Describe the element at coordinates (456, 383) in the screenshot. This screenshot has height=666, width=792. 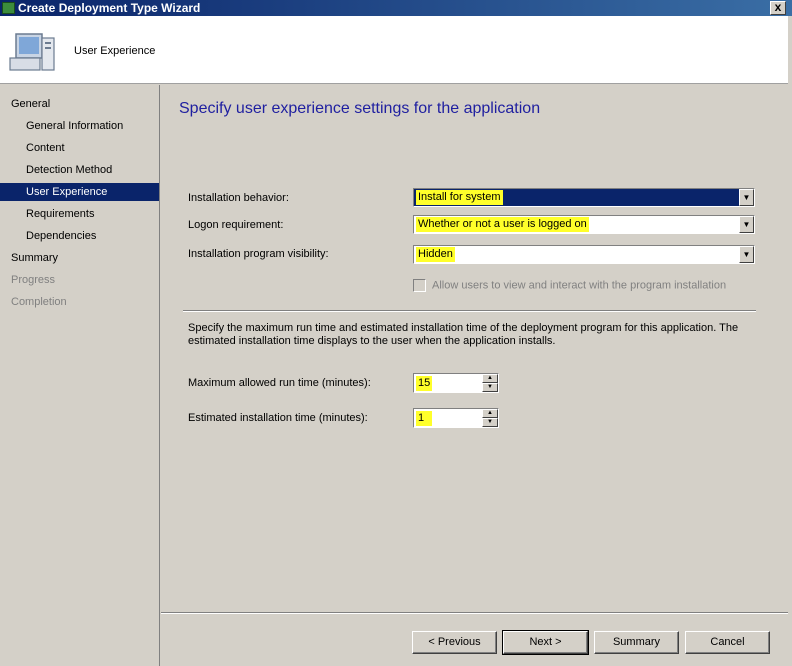
I see `max-run-time-spinner: 15 ▲ ▼` at that location.